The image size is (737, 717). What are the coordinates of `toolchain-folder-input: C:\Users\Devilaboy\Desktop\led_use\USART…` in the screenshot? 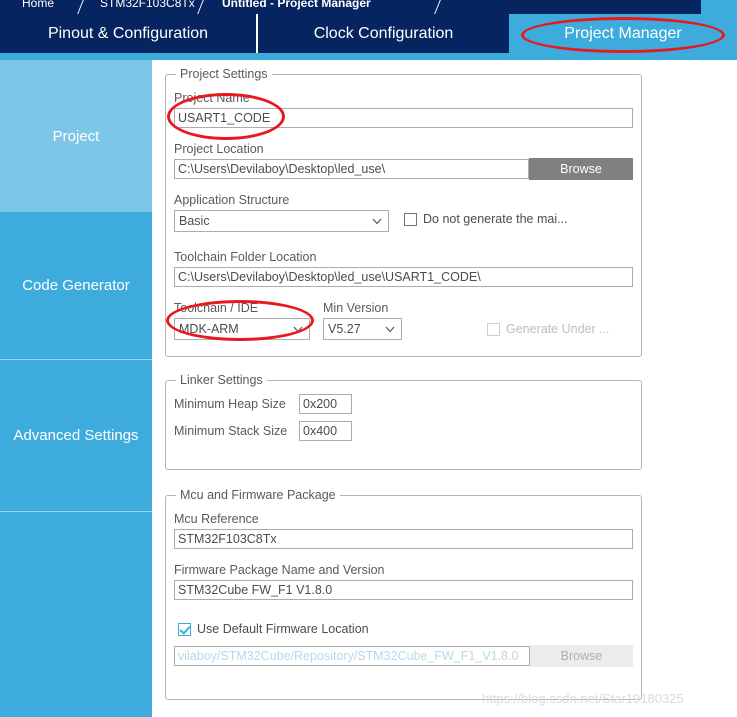 It's located at (403, 277).